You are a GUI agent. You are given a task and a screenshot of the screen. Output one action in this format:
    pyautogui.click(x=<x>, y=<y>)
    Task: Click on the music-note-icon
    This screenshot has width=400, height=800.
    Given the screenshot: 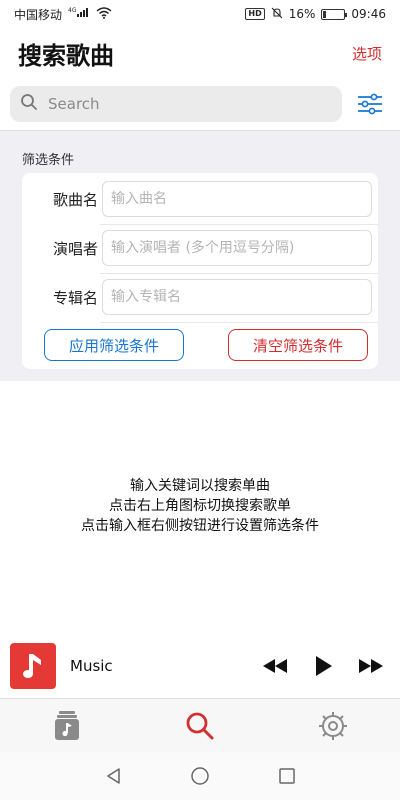 What is the action you would take?
    pyautogui.click(x=32, y=666)
    